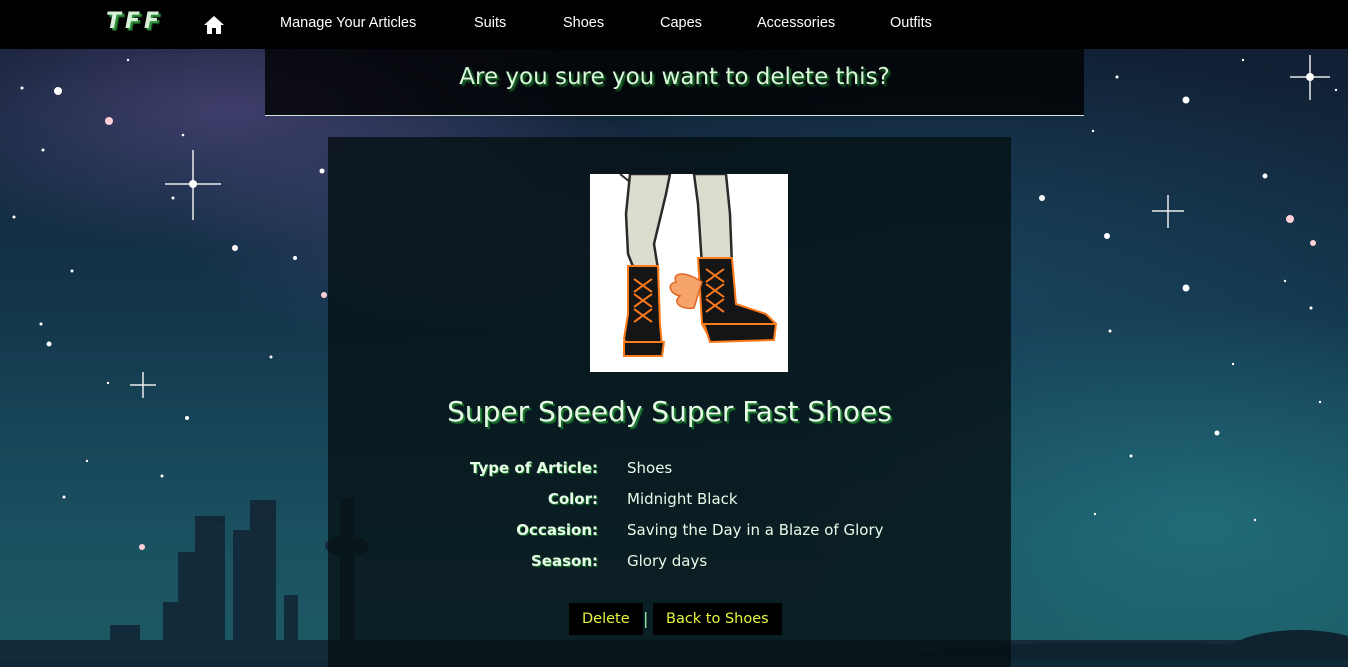  Describe the element at coordinates (490, 23) in the screenshot. I see `nav-link-suits: Suits` at that location.